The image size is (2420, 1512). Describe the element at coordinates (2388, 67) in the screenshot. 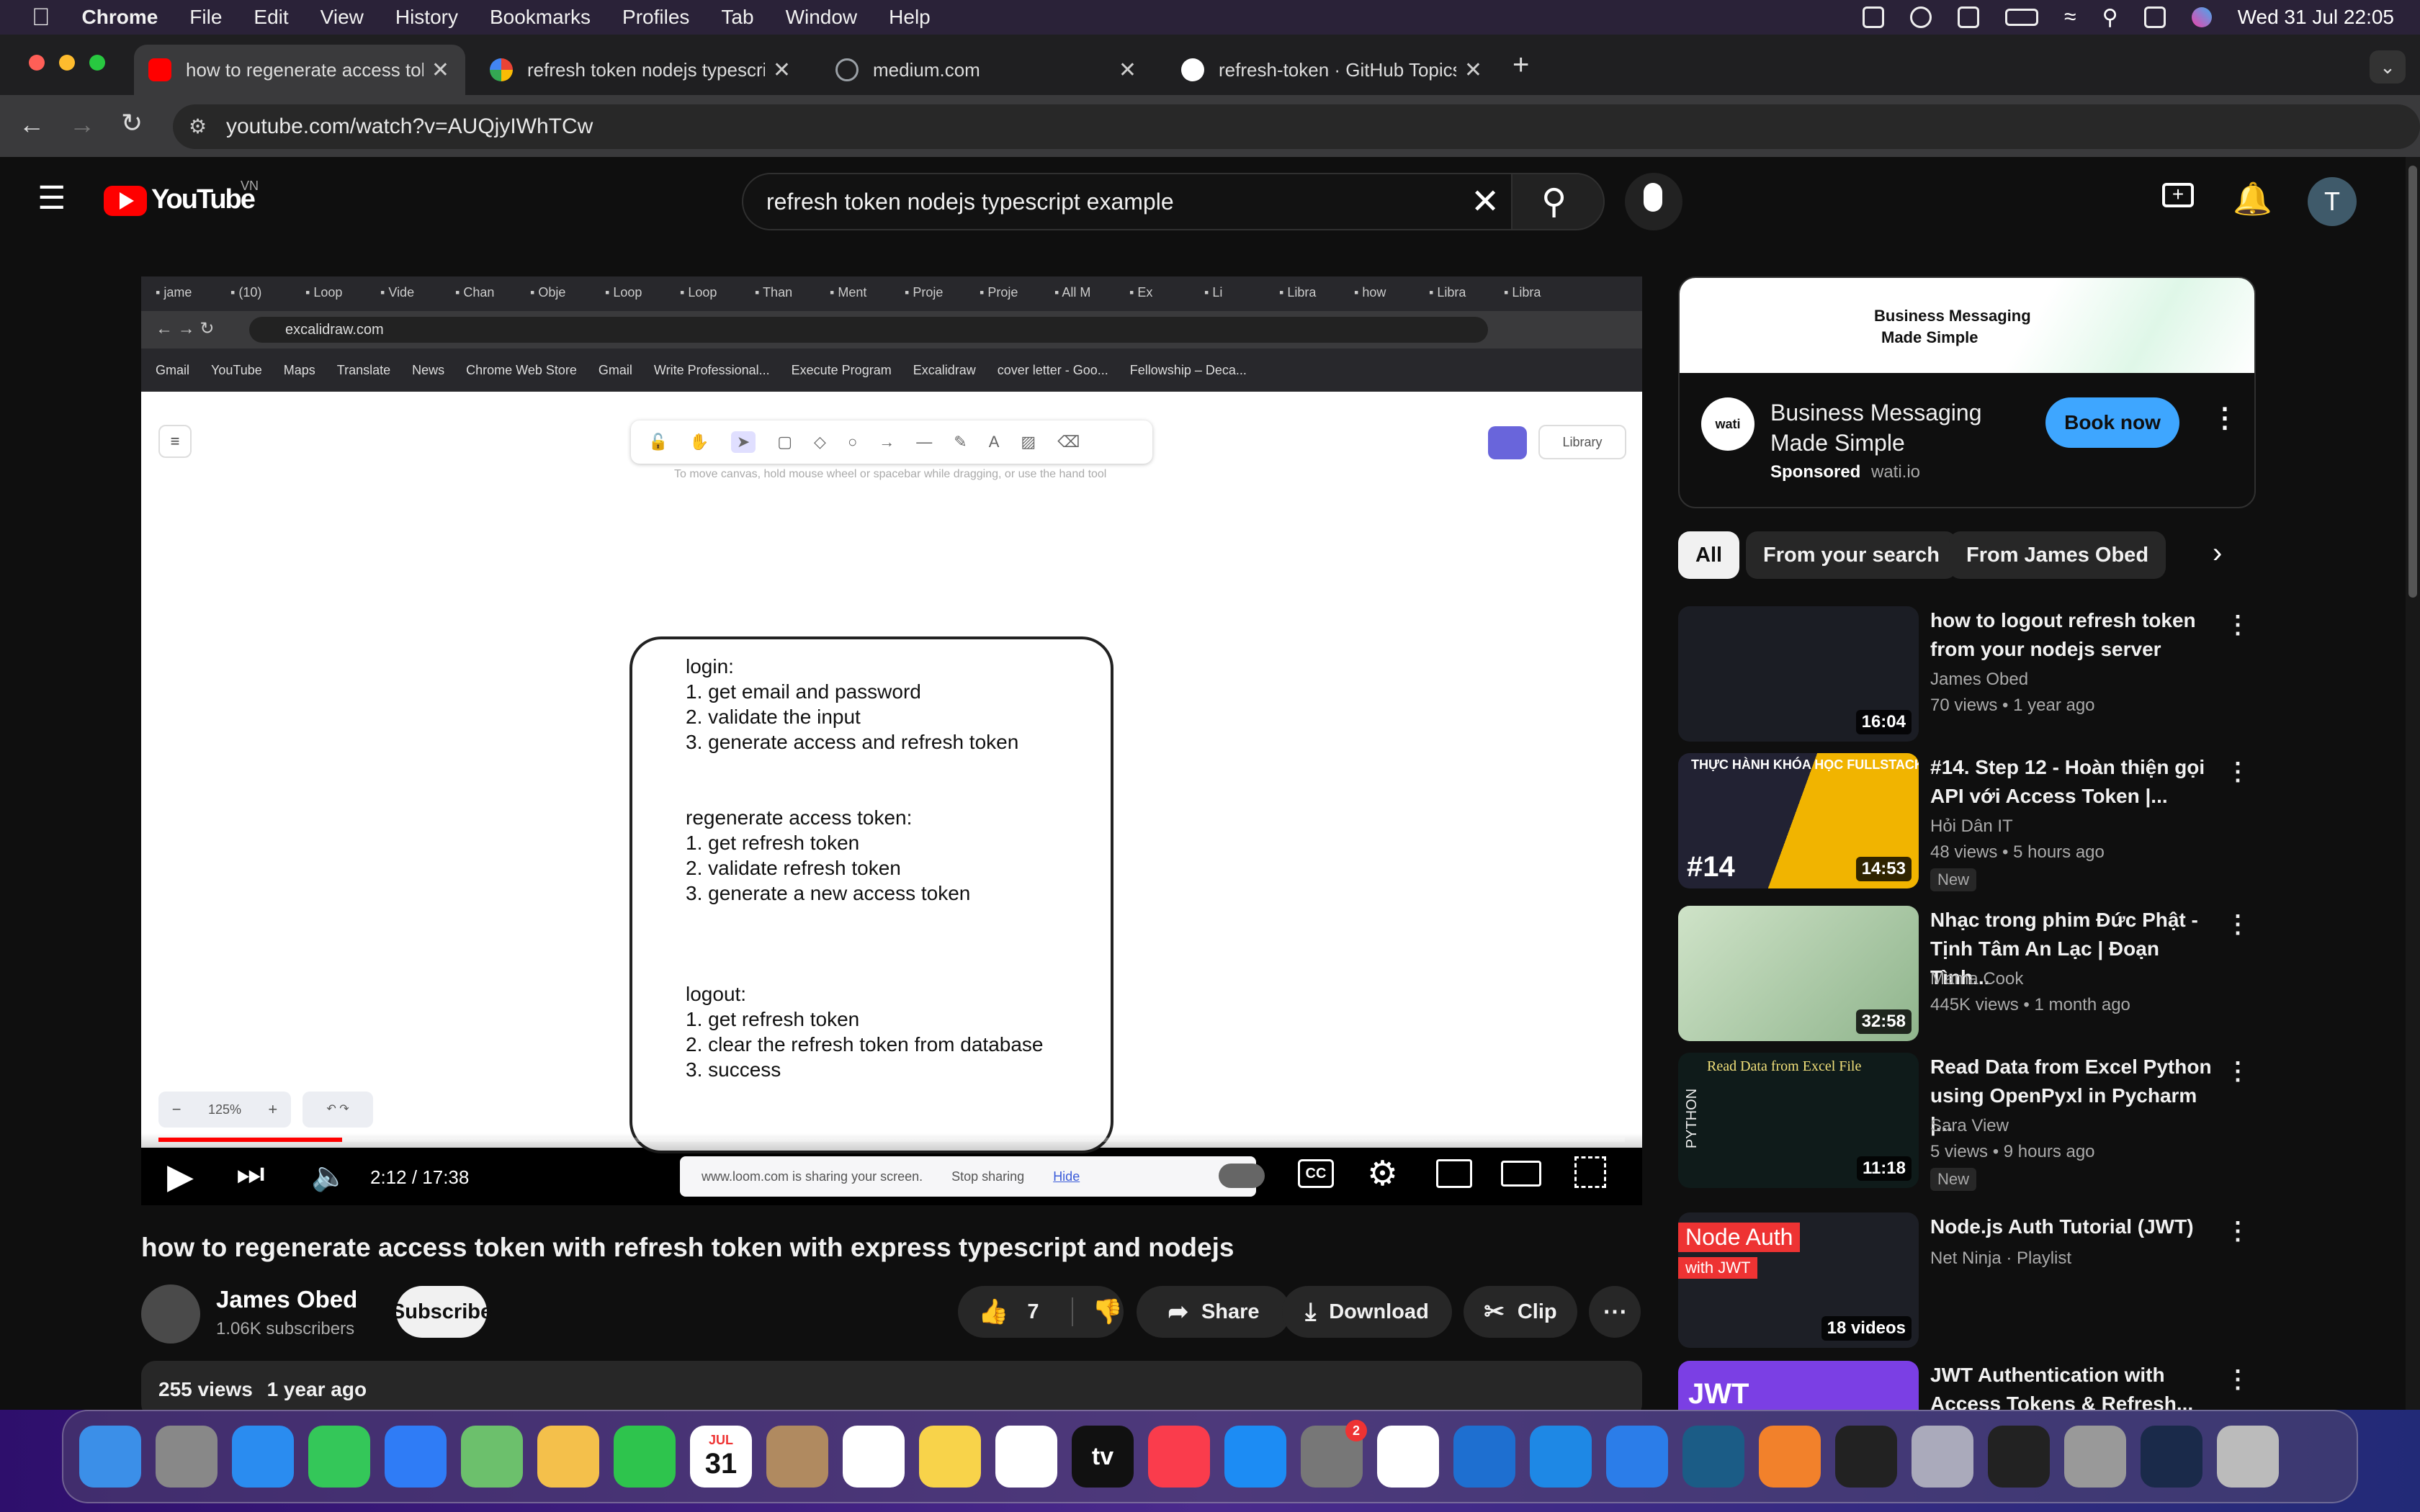

I see `tab-search-chevron-icon: ⌄` at that location.